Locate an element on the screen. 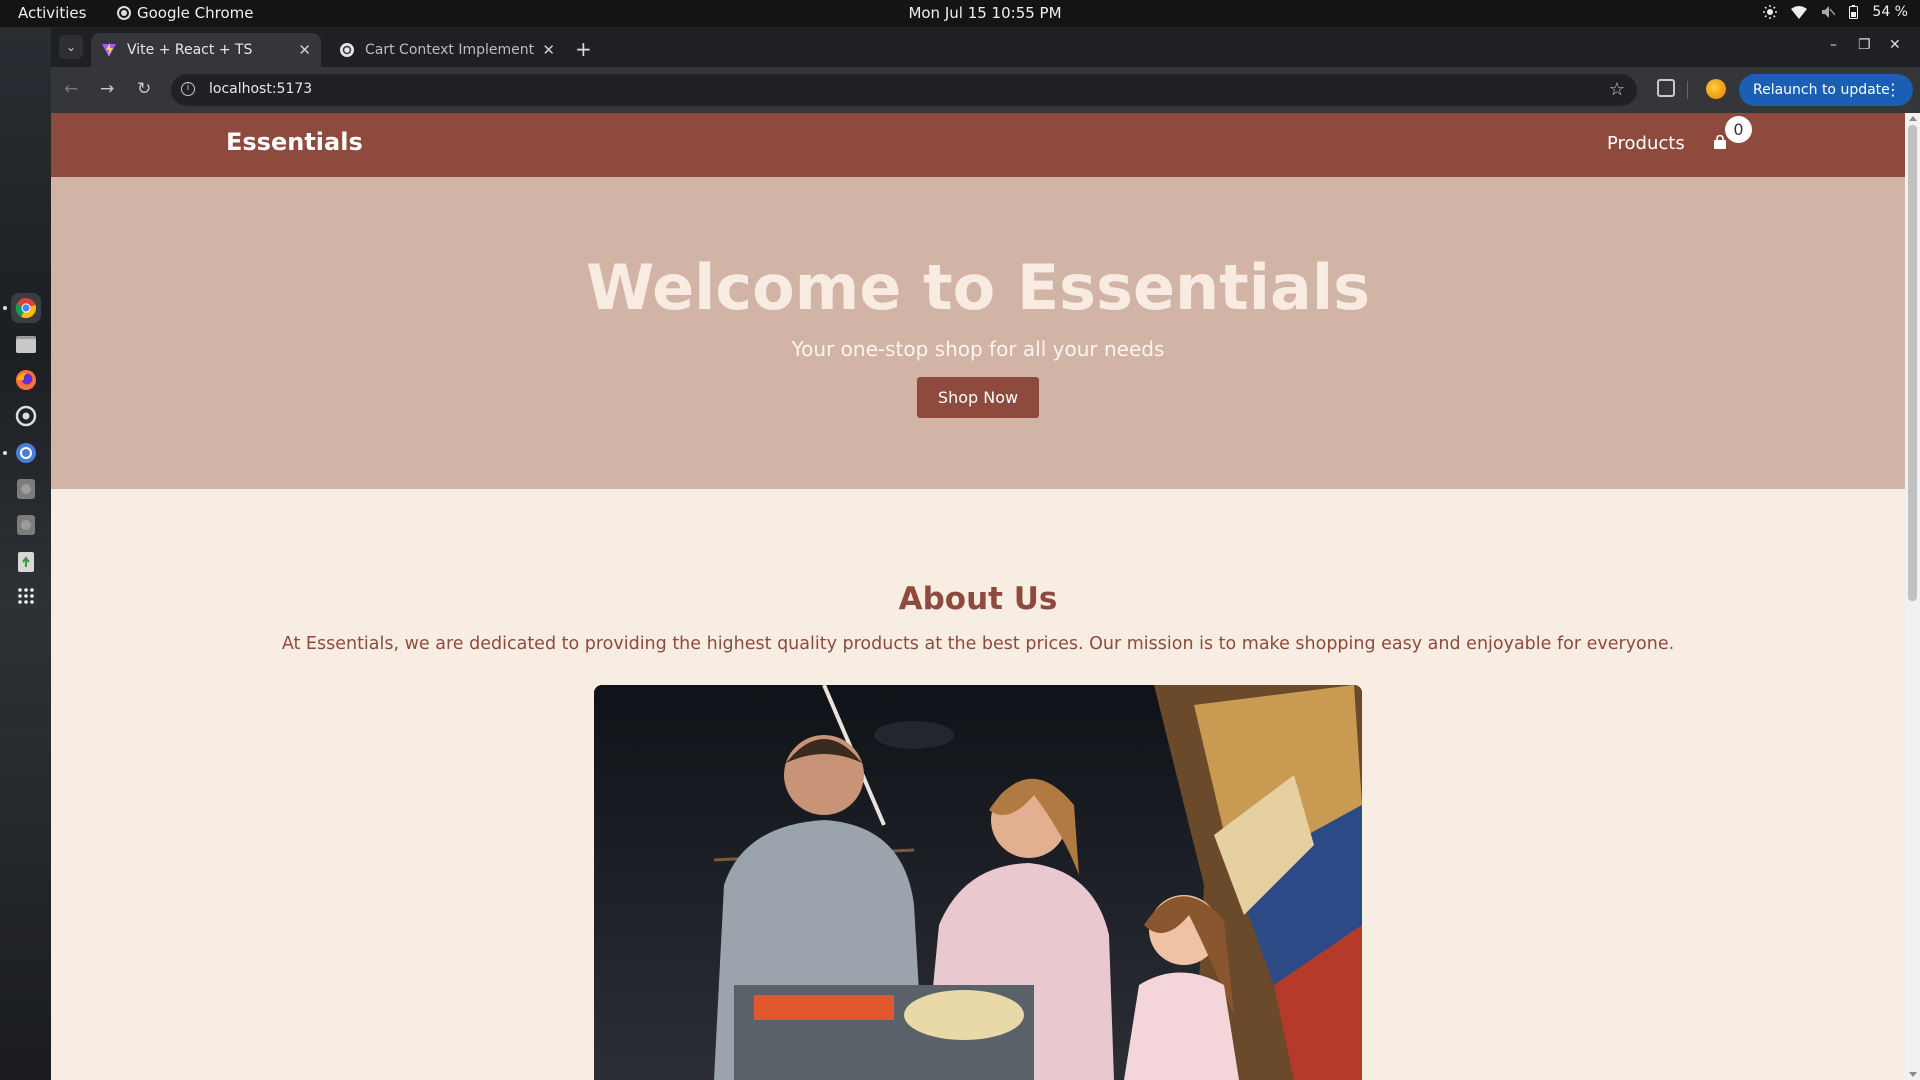 This screenshot has height=1080, width=1920. relaunch-label: Relaunch to update is located at coordinates (1821, 90).